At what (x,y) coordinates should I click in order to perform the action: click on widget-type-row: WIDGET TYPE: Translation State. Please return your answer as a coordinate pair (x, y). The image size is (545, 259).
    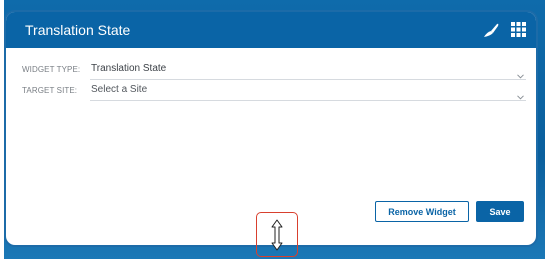
    Looking at the image, I should click on (272, 70).